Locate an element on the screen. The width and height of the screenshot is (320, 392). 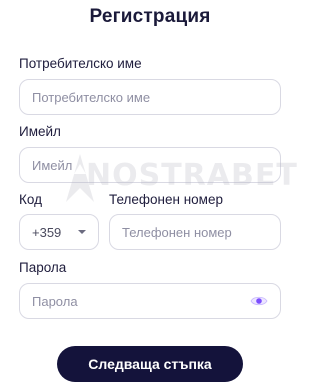
code-label: Код is located at coordinates (30, 199).